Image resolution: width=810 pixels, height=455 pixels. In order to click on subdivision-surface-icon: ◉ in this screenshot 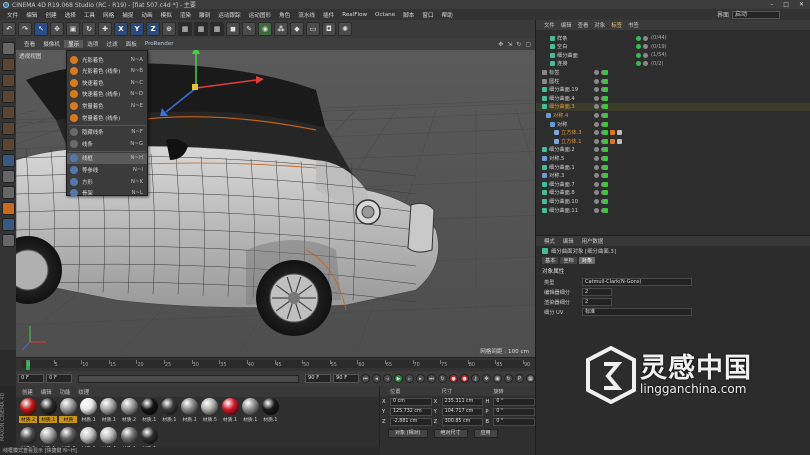, I will do `click(265, 29)`.